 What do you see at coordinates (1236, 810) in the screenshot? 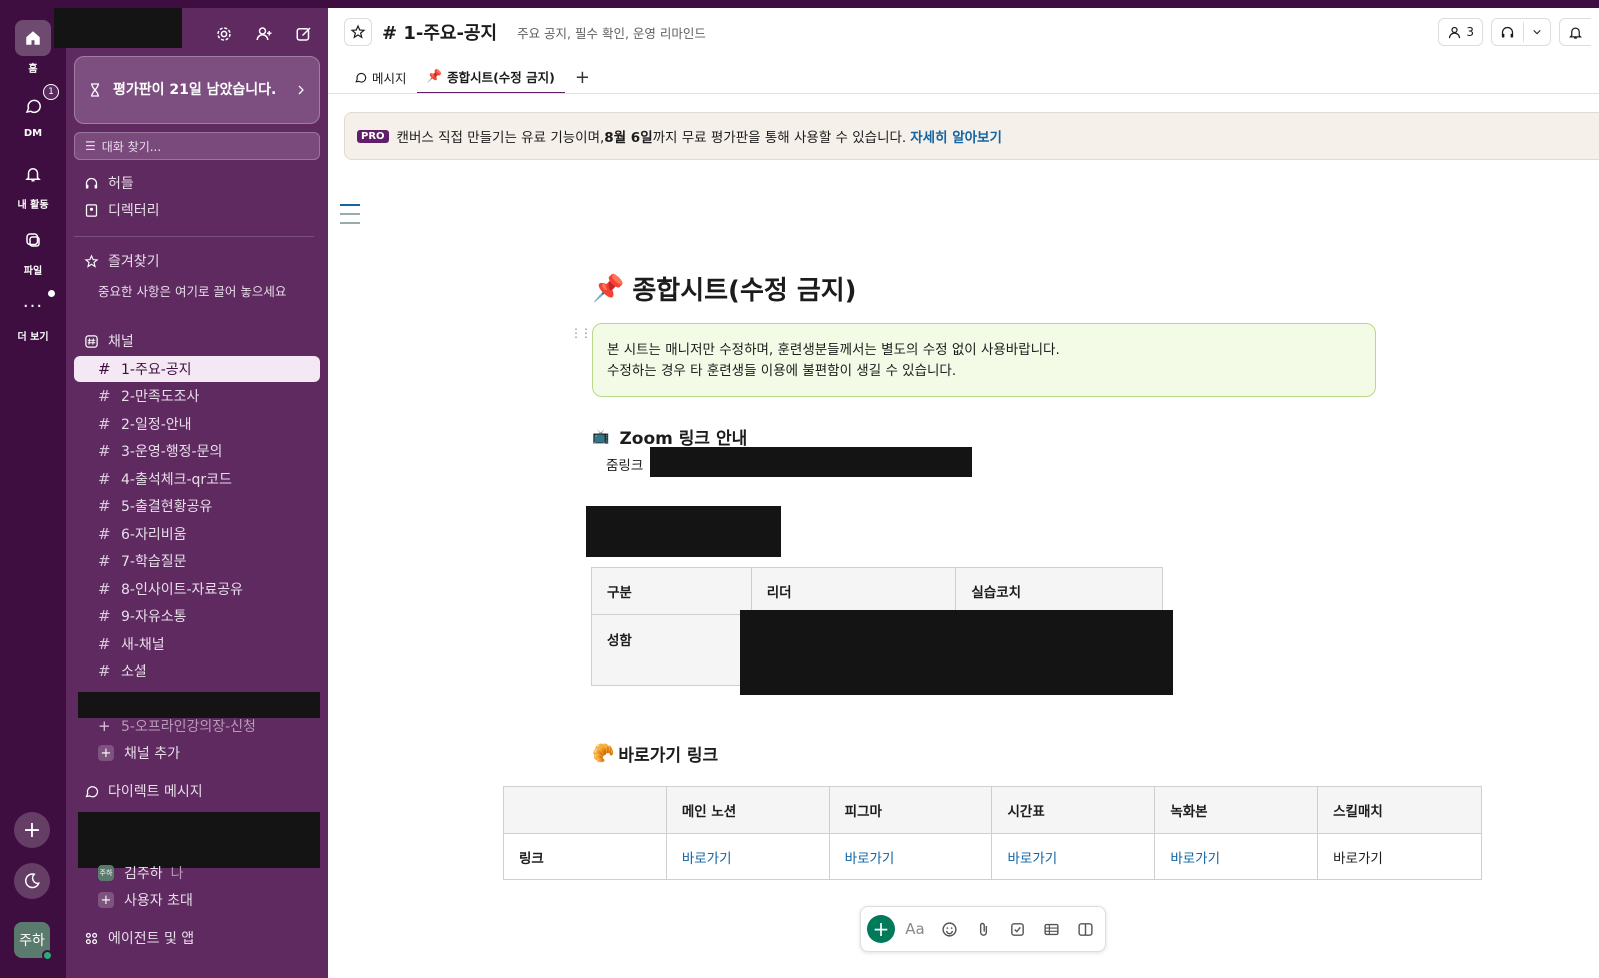
I see `table-header-cell: 녹화본` at bounding box center [1236, 810].